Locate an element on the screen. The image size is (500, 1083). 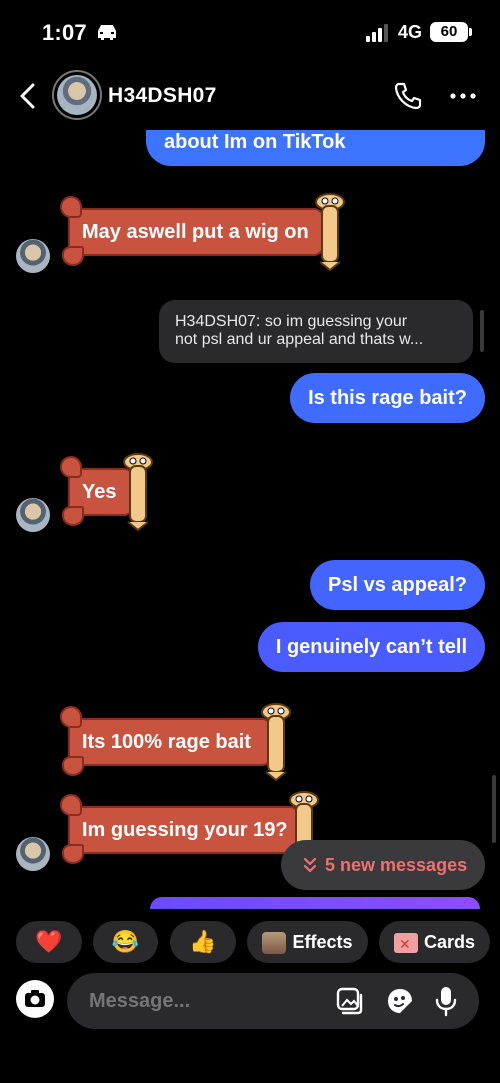
contact-name: H34DSH07 is located at coordinates (162, 96).